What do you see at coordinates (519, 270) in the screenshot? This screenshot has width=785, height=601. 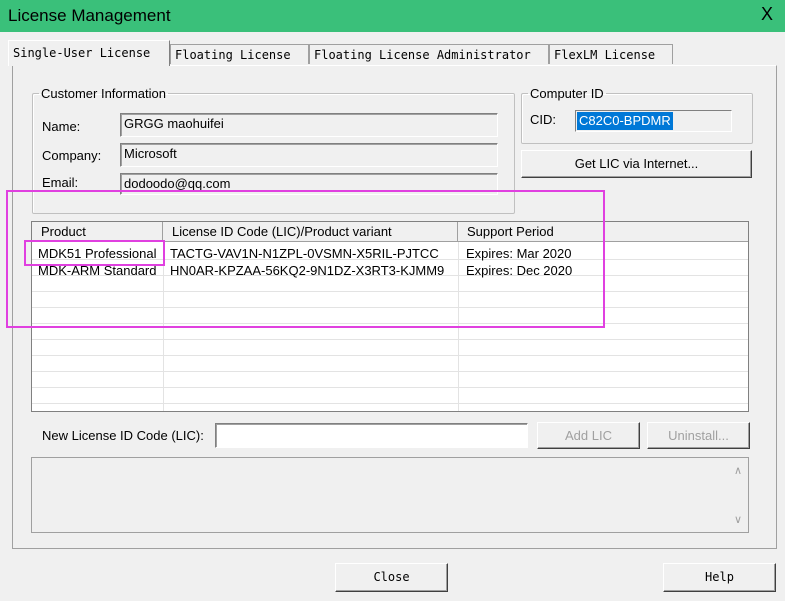 I see `cell-support-period: Expires: Dec 2020` at bounding box center [519, 270].